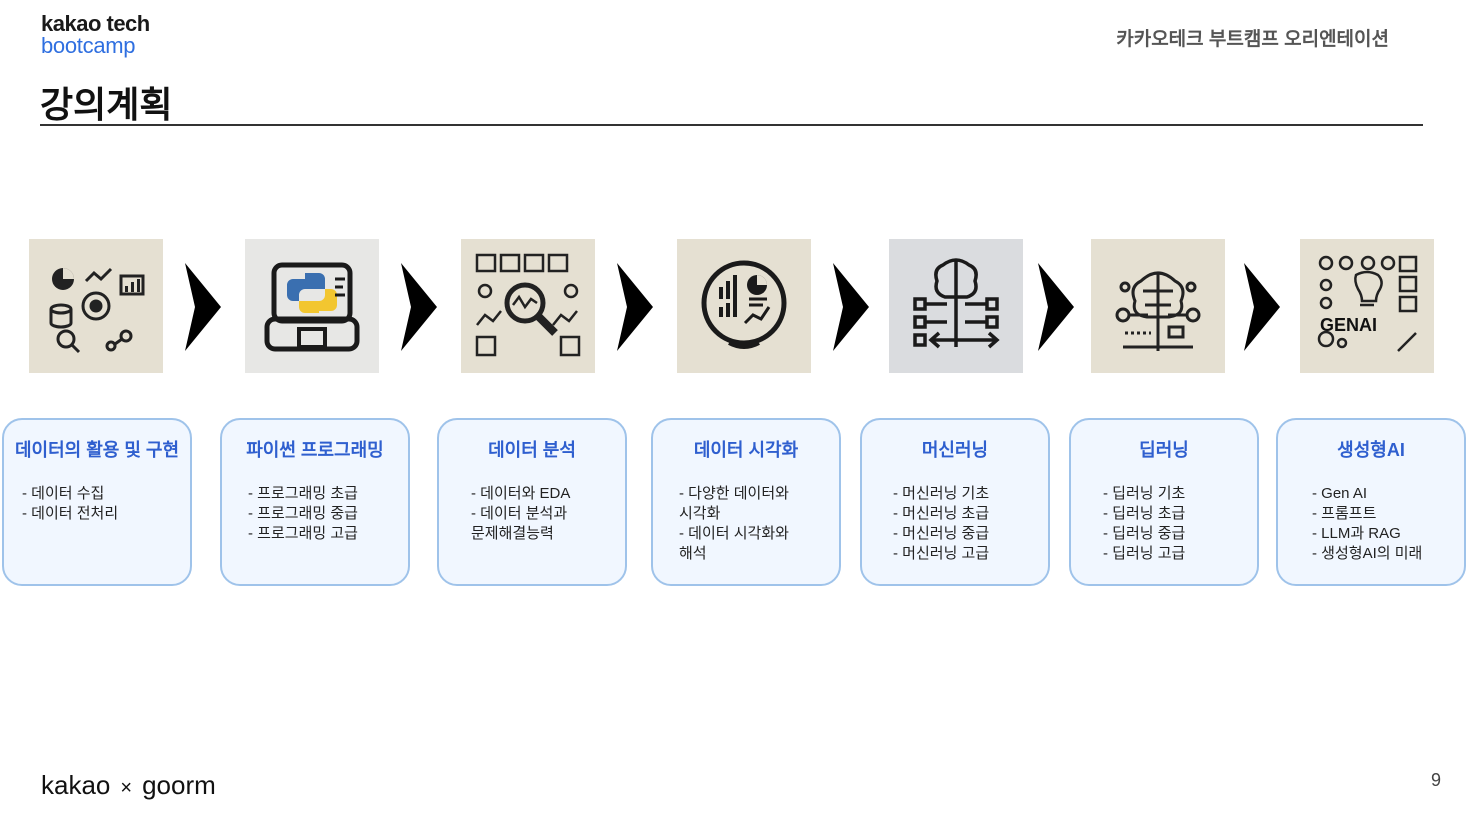 This screenshot has height=813, width=1469. Describe the element at coordinates (941, 533) in the screenshot. I see `list-item: - 머신러닝 중급` at that location.